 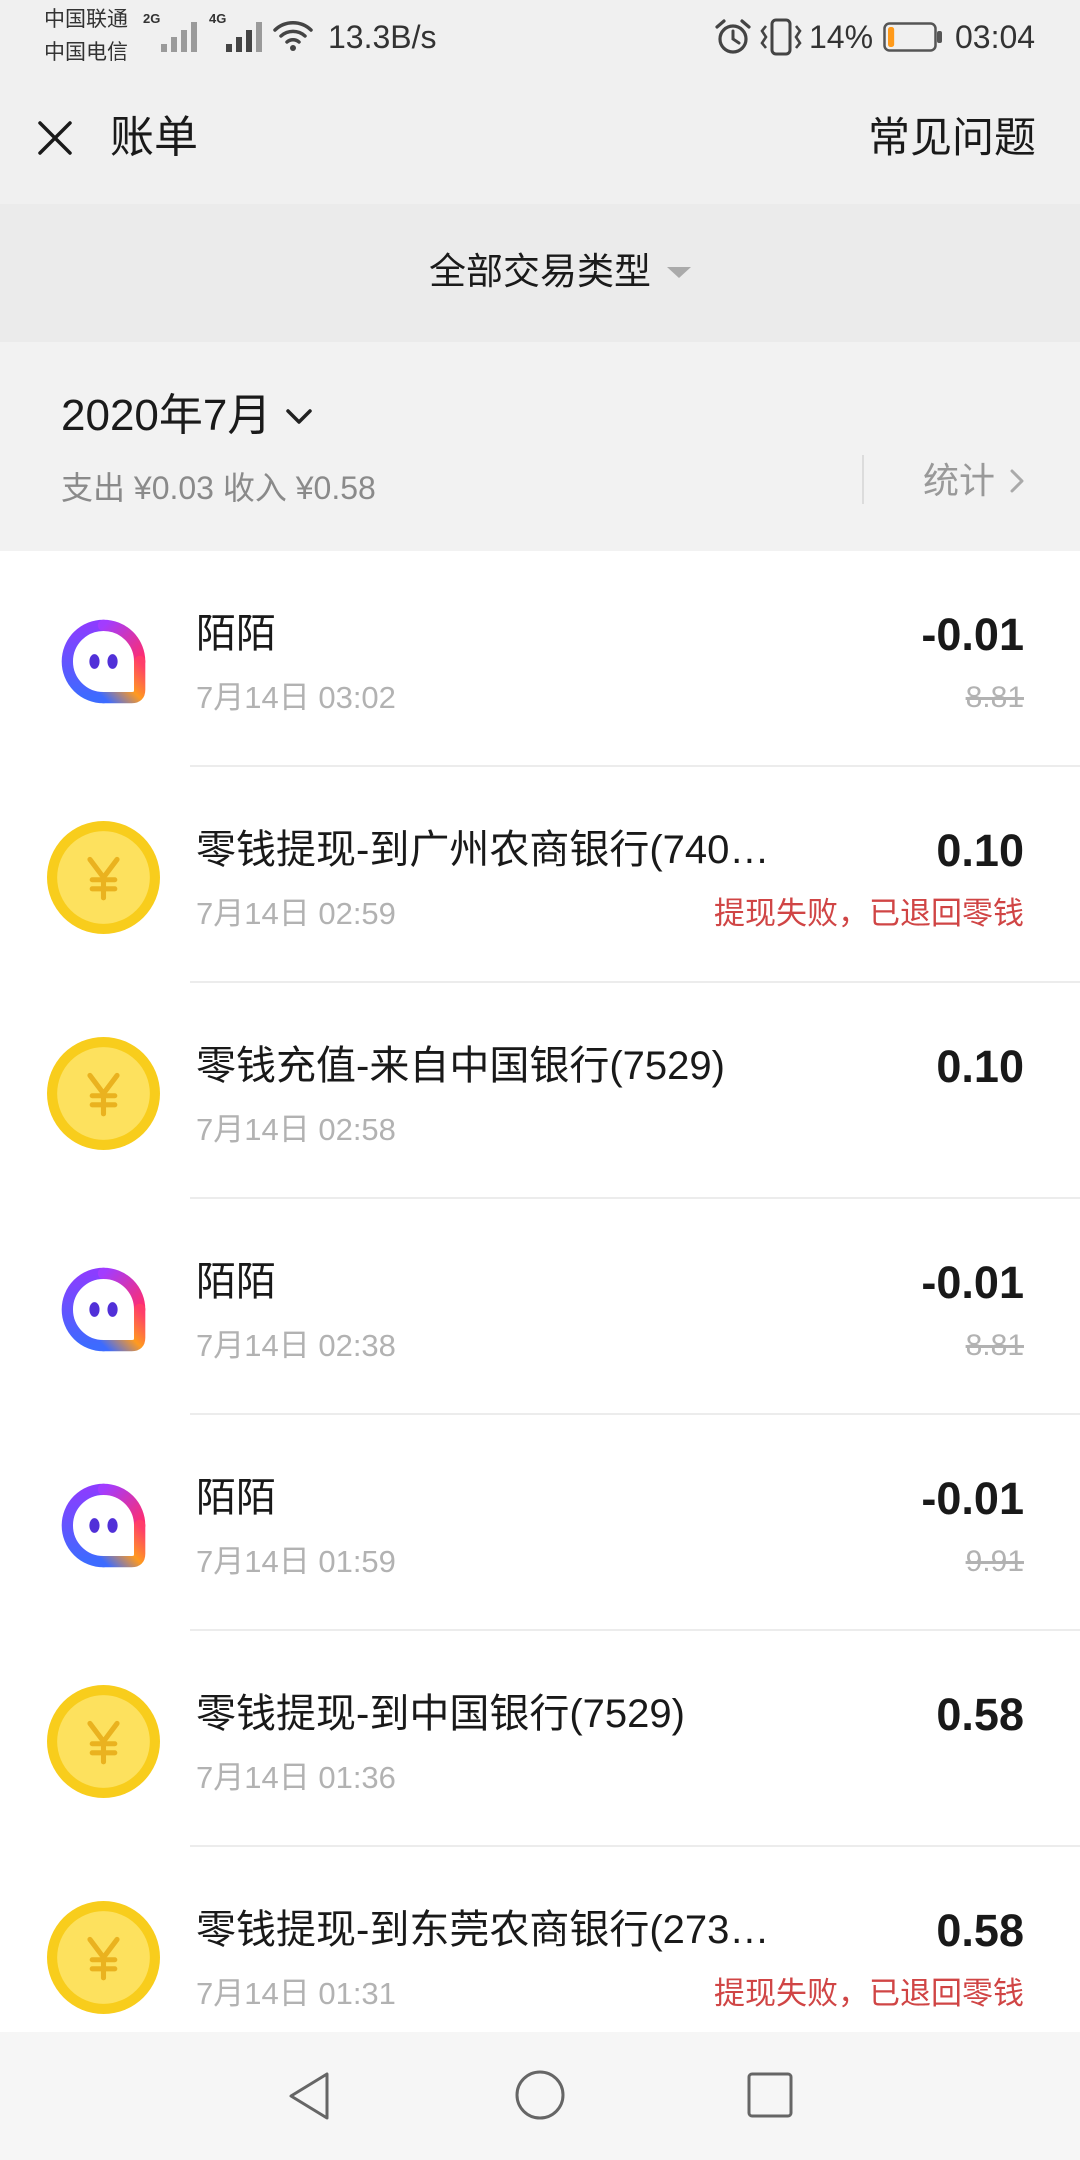 What do you see at coordinates (733, 37) in the screenshot?
I see `alarm-icon` at bounding box center [733, 37].